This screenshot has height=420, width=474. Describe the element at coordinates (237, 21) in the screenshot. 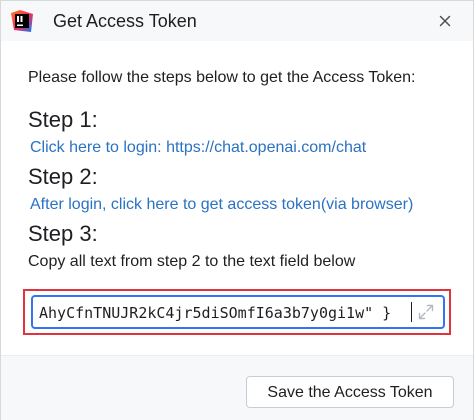

I see `title-bar: Get Access Token` at that location.